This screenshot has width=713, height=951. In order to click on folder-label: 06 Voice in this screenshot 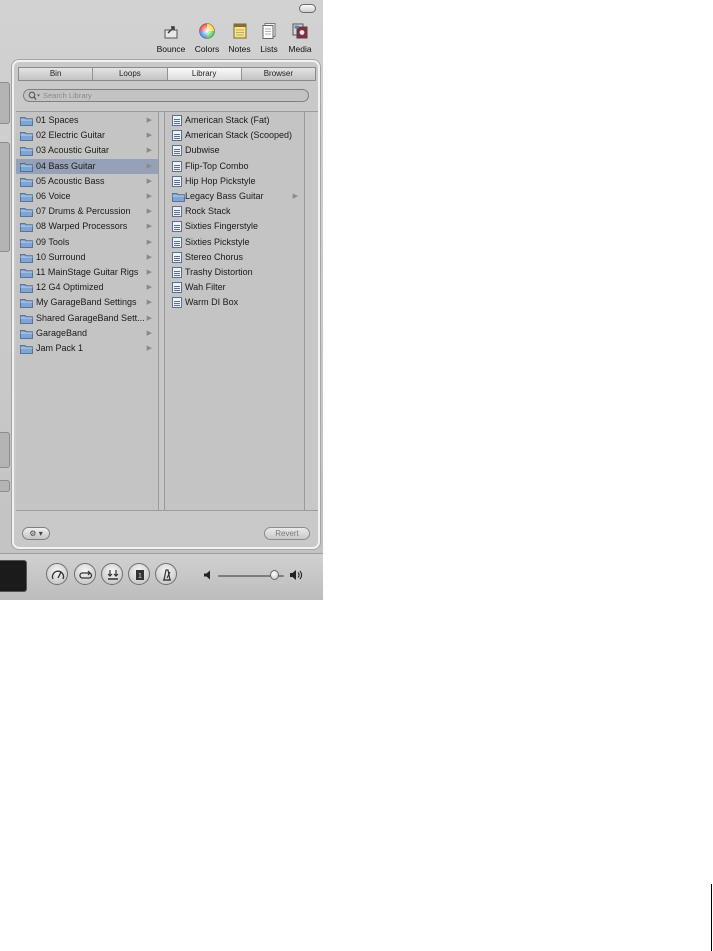, I will do `click(53, 196)`.